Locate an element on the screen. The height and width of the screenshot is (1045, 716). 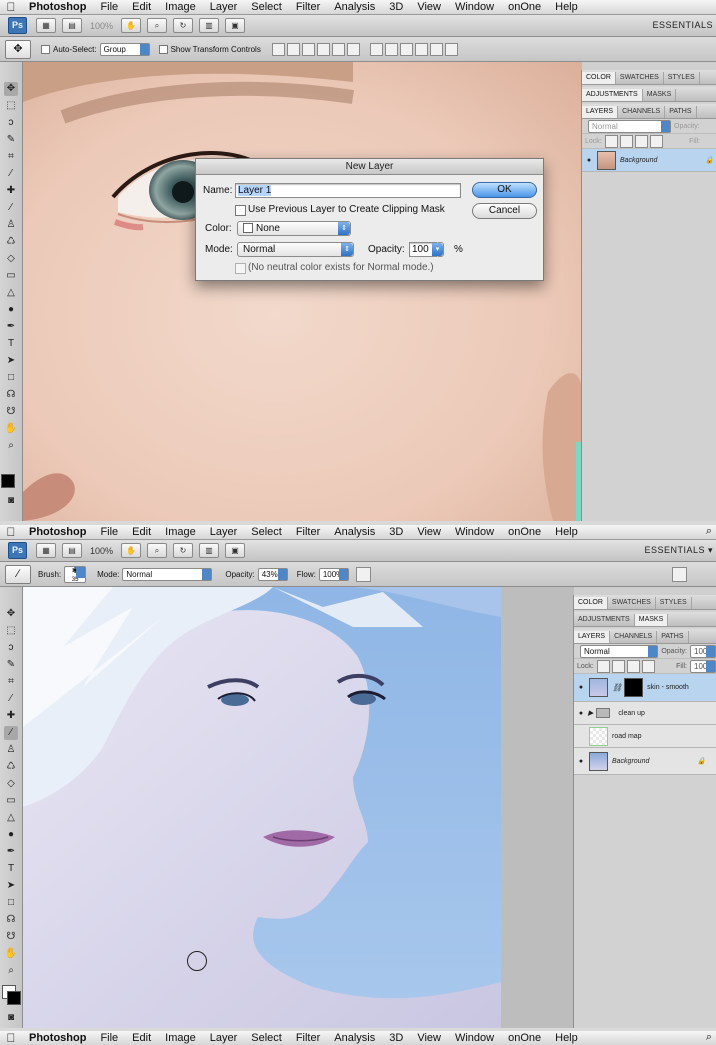
cancel-button: Cancel is located at coordinates (504, 211).